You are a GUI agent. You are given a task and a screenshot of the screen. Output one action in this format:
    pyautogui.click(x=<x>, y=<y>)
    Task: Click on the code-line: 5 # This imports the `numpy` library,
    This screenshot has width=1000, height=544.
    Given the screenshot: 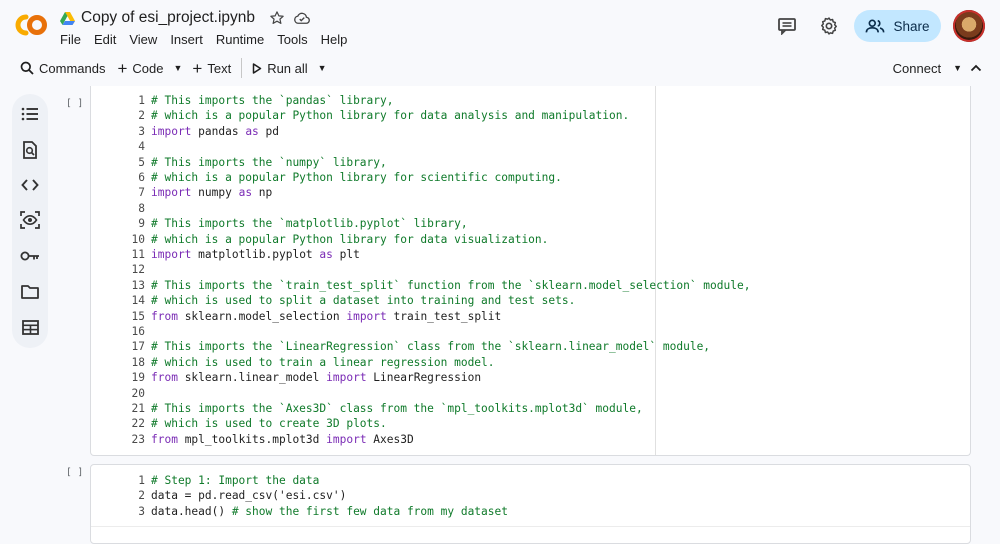 What is the action you would take?
    pyautogui.click(x=239, y=162)
    